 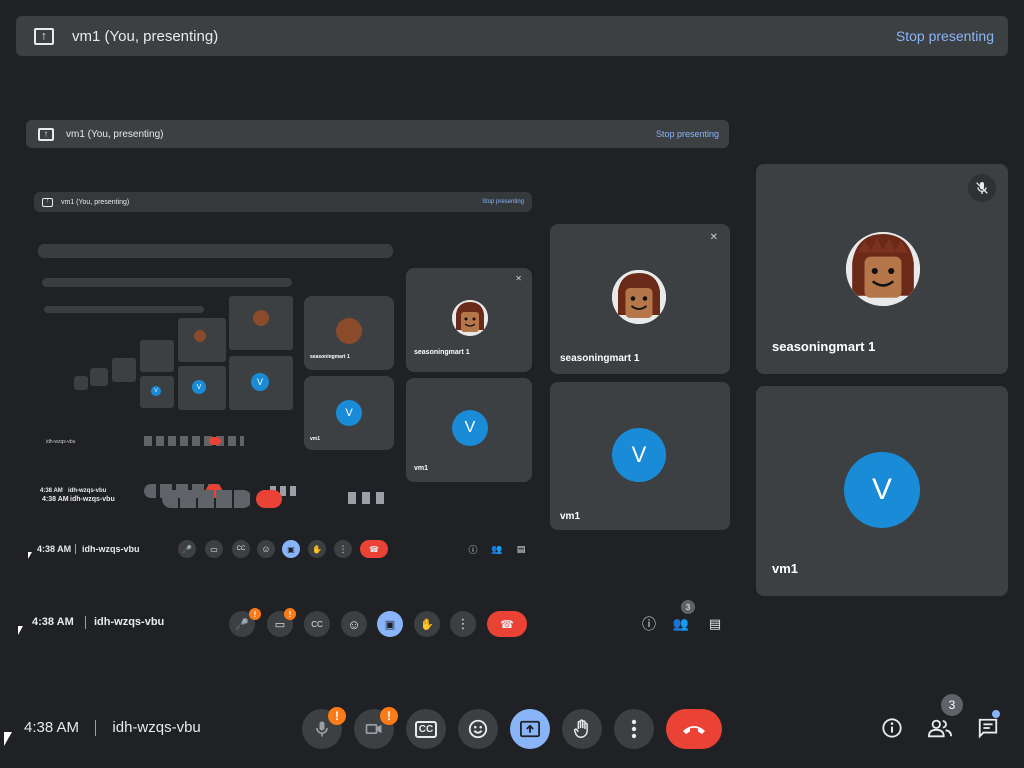 I want to click on raise-hand-button, so click(x=582, y=729).